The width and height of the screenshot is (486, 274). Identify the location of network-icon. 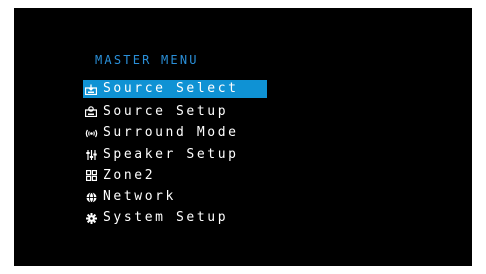
(91, 197).